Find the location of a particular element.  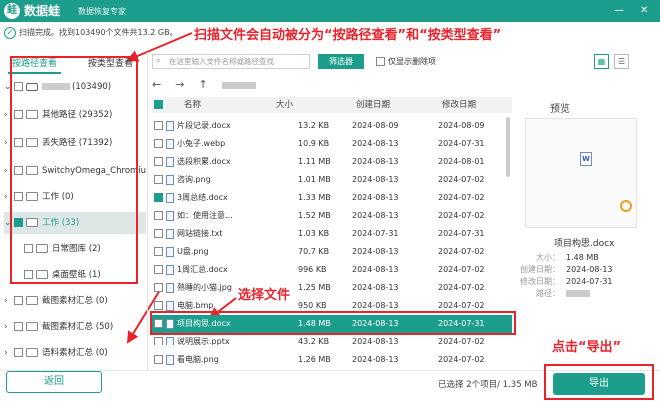

app-subtitle: 数据恢复专家 is located at coordinates (102, 11).